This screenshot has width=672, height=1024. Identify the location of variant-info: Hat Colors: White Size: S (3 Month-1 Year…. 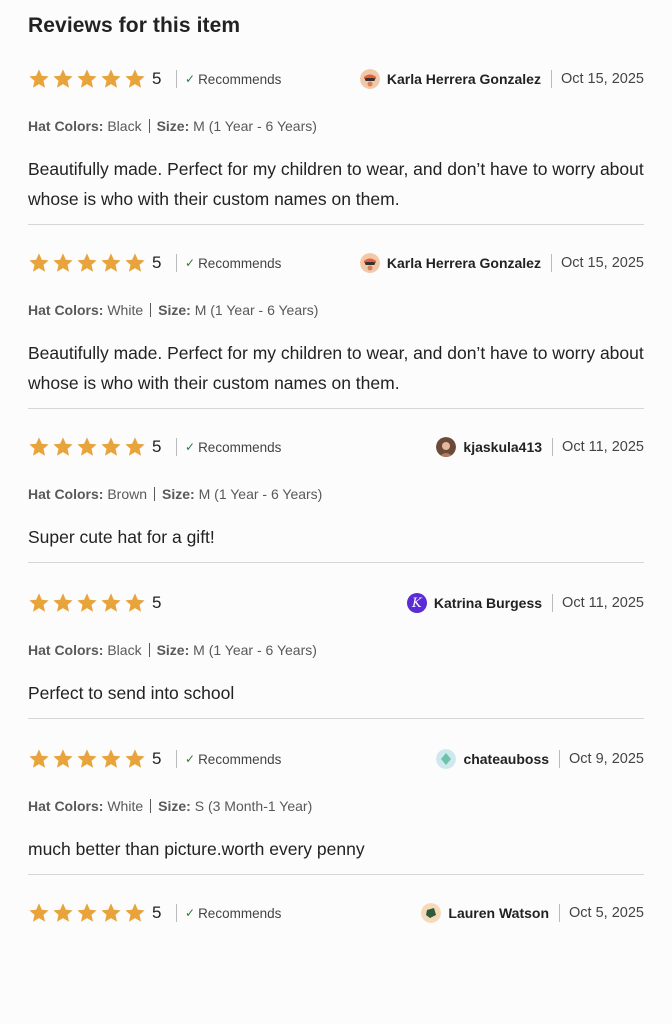
(336, 808).